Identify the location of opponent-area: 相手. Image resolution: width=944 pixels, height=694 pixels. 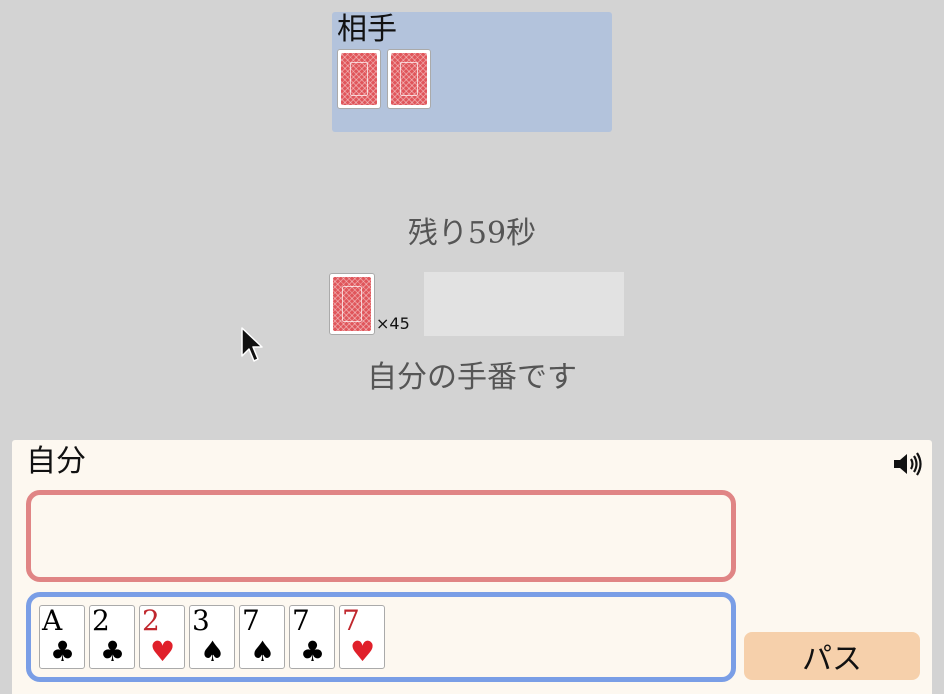
(472, 72).